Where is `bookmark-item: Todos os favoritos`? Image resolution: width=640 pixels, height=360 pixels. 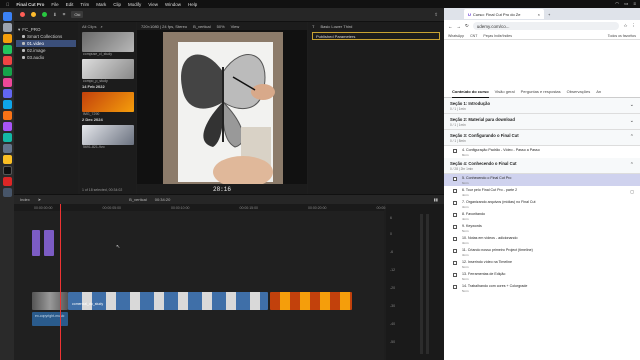 bookmark-item: Todos os favoritos is located at coordinates (622, 36).